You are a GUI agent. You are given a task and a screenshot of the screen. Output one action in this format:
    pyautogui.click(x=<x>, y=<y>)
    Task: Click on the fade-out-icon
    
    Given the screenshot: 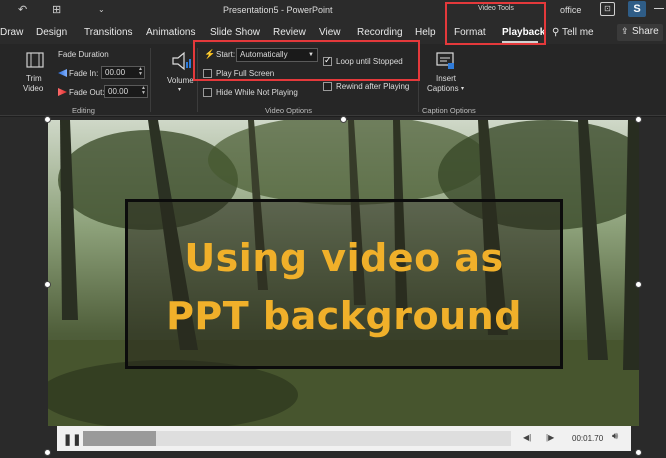 What is the action you would take?
    pyautogui.click(x=62, y=92)
    